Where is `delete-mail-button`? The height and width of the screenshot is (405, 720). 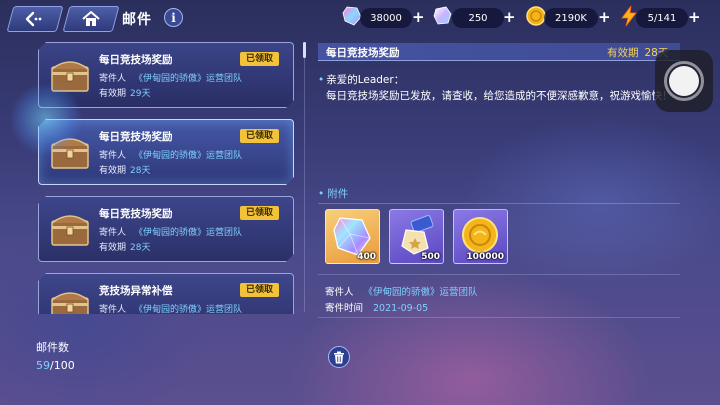
delete-mail-button is located at coordinates (339, 357).